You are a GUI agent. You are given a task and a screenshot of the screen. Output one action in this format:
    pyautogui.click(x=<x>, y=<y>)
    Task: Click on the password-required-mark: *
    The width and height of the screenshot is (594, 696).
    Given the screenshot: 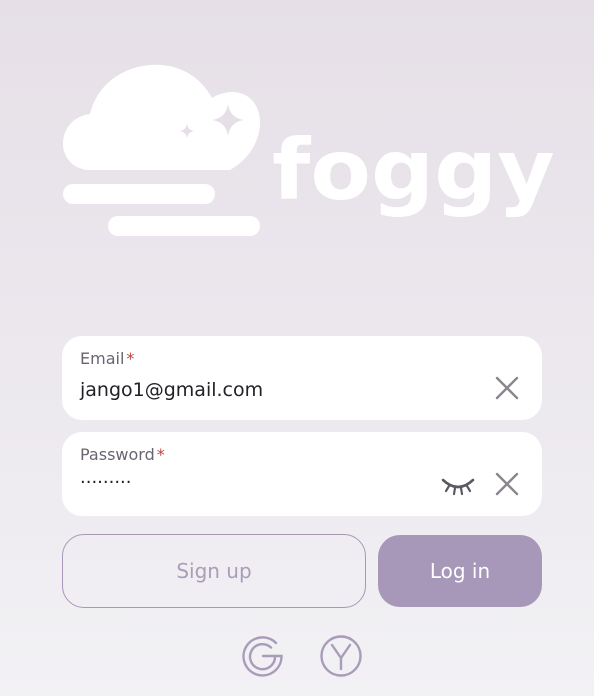 What is the action you would take?
    pyautogui.click(x=160, y=454)
    